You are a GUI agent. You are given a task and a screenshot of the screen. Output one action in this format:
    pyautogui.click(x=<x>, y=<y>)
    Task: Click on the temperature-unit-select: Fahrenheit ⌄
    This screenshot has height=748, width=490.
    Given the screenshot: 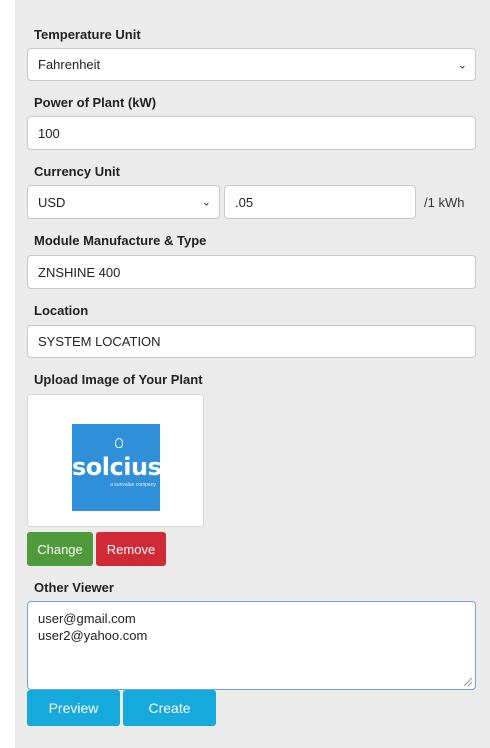 What is the action you would take?
    pyautogui.click(x=251, y=64)
    